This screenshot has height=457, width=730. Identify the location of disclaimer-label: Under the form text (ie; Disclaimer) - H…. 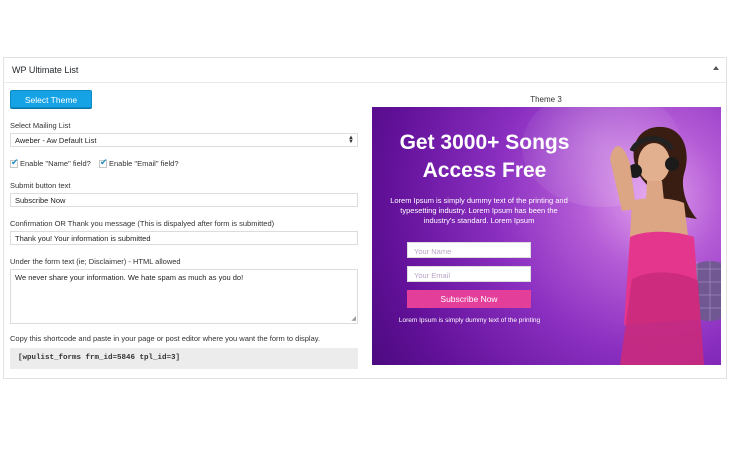
(95, 261).